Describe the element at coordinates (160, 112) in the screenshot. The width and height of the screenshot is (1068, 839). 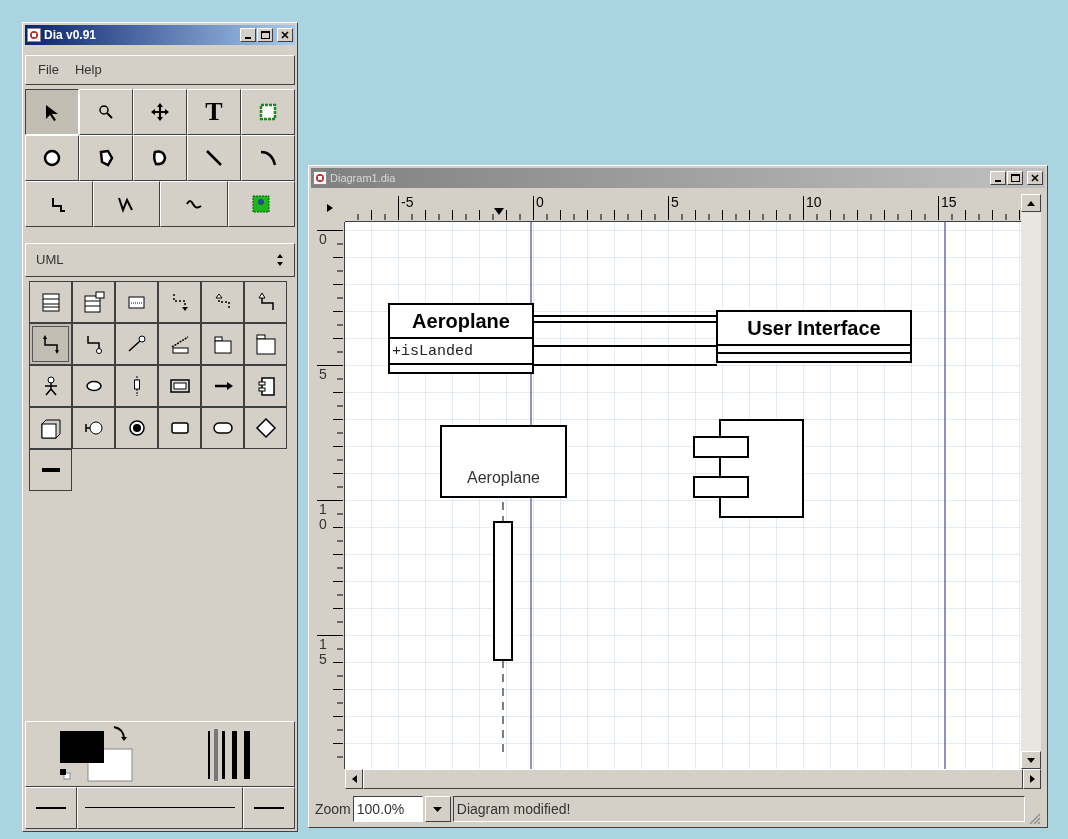
I see `move-icon` at that location.